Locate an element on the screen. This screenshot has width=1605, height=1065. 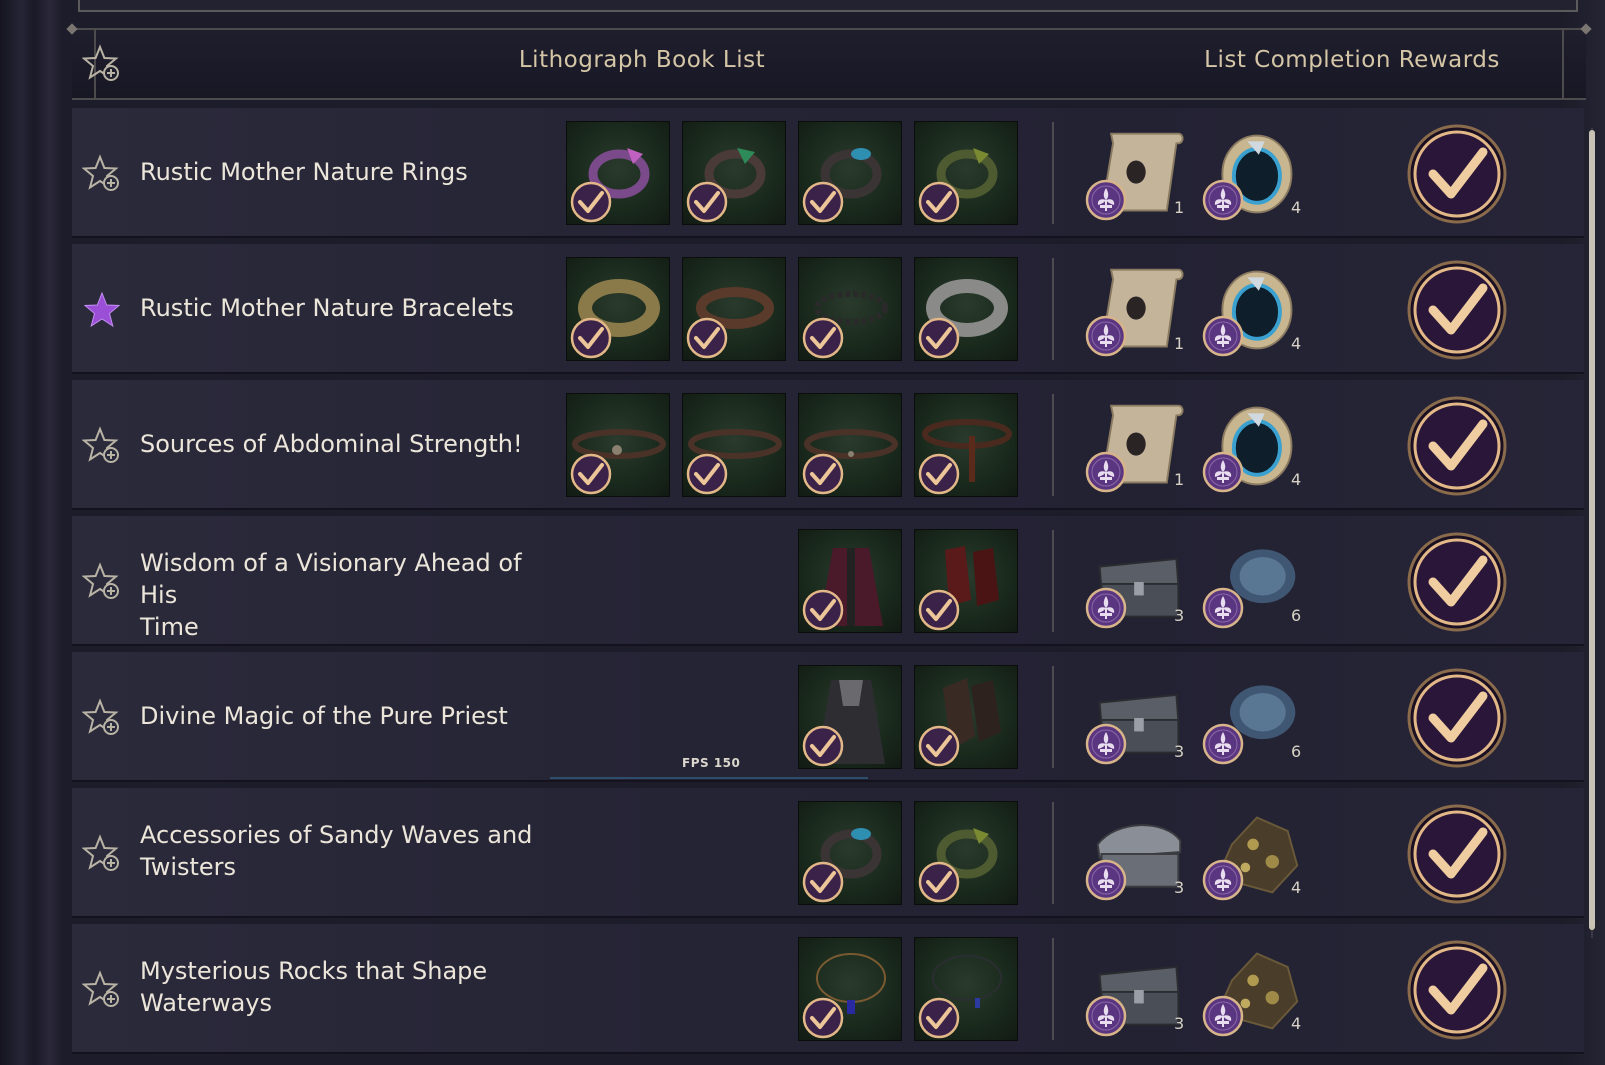
row-title-line: Accessories of Sandy Waves and is located at coordinates (336, 835).